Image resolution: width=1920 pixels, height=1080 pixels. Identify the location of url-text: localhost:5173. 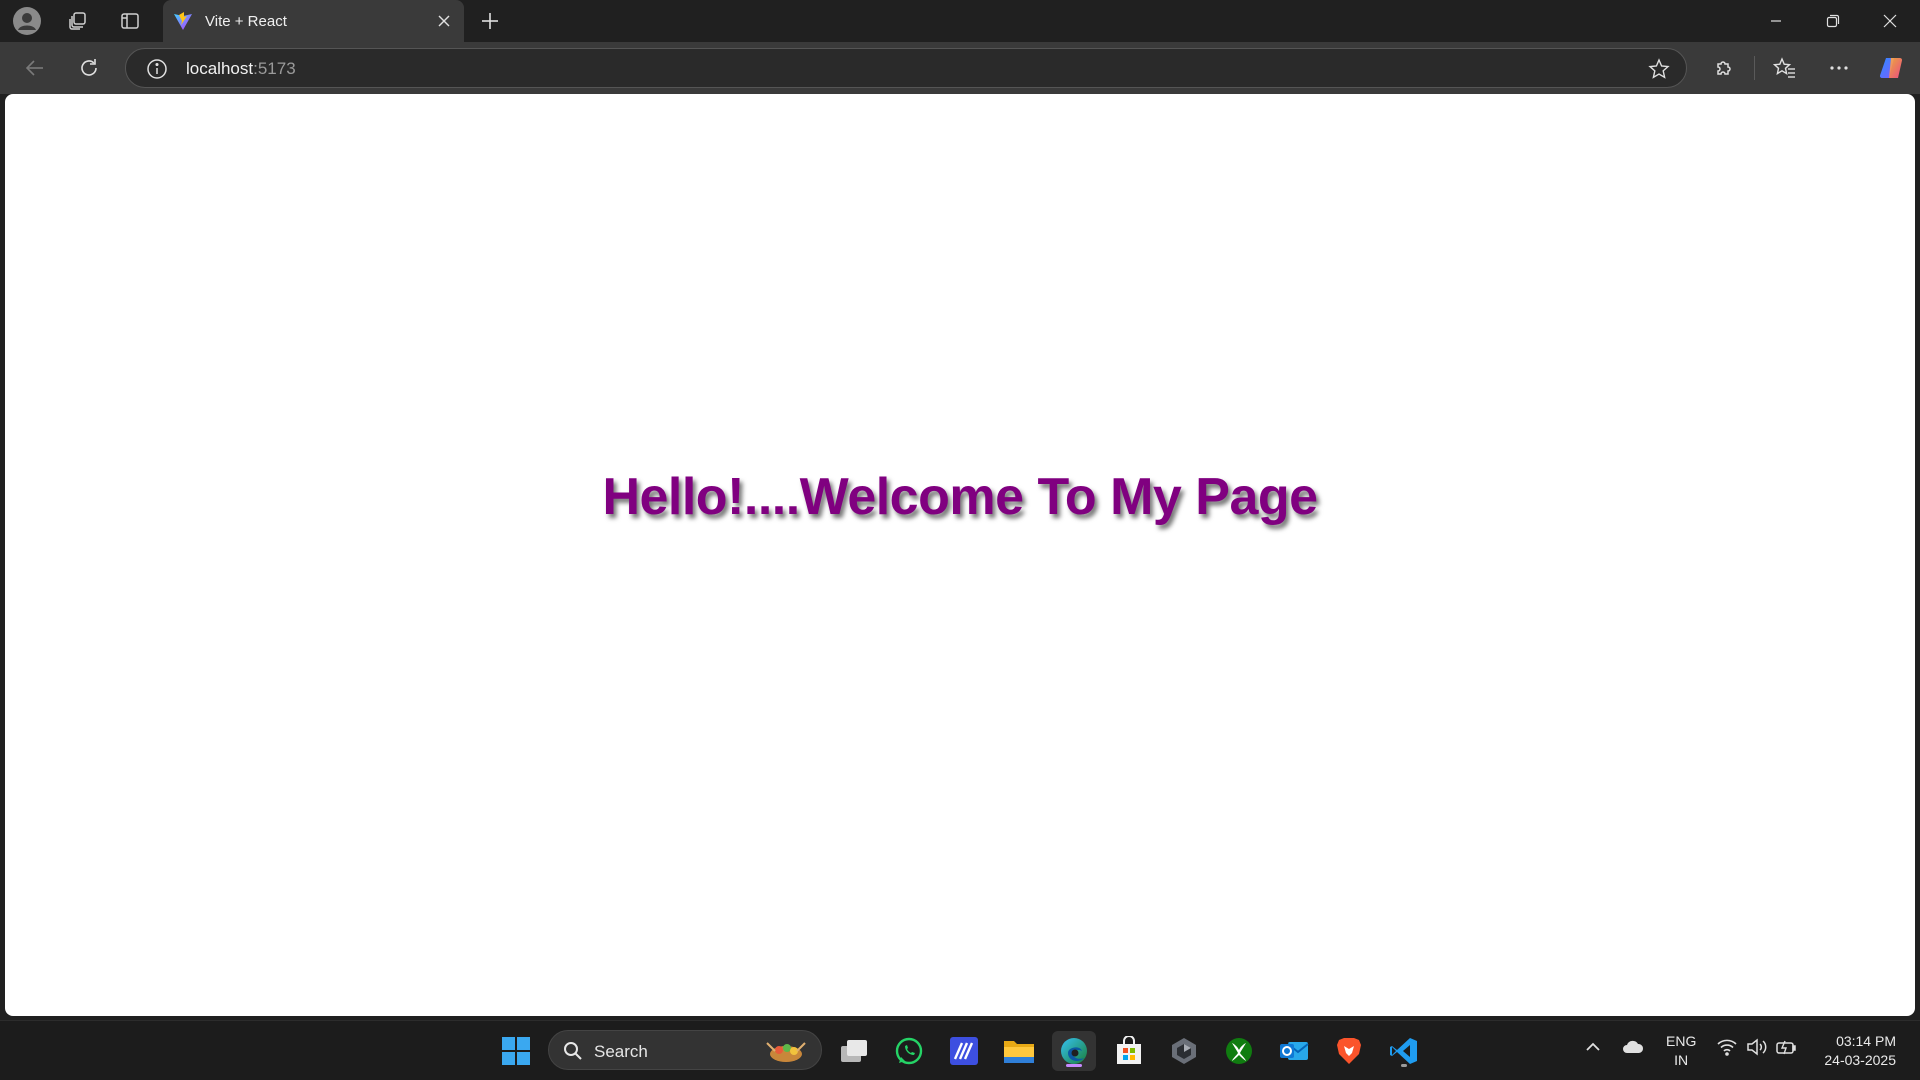
(241, 69).